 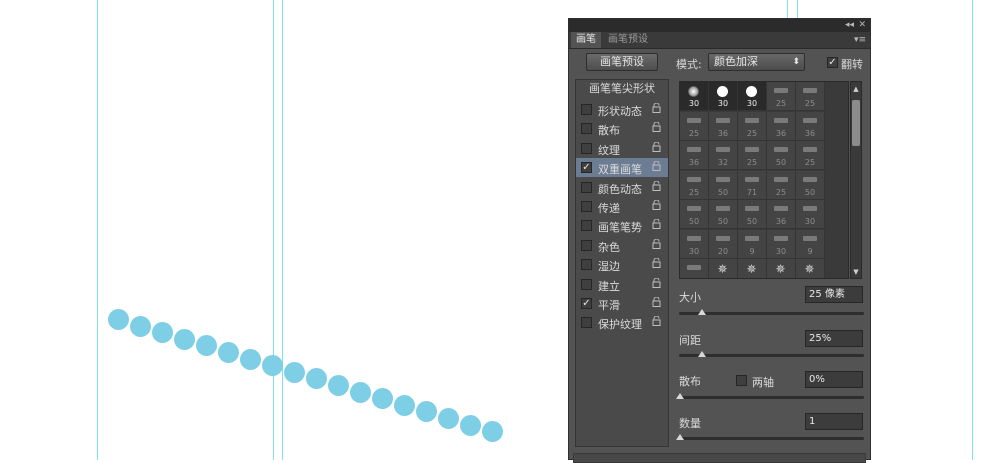 What do you see at coordinates (860, 40) in the screenshot?
I see `panel-menu-icon: ▾≡` at bounding box center [860, 40].